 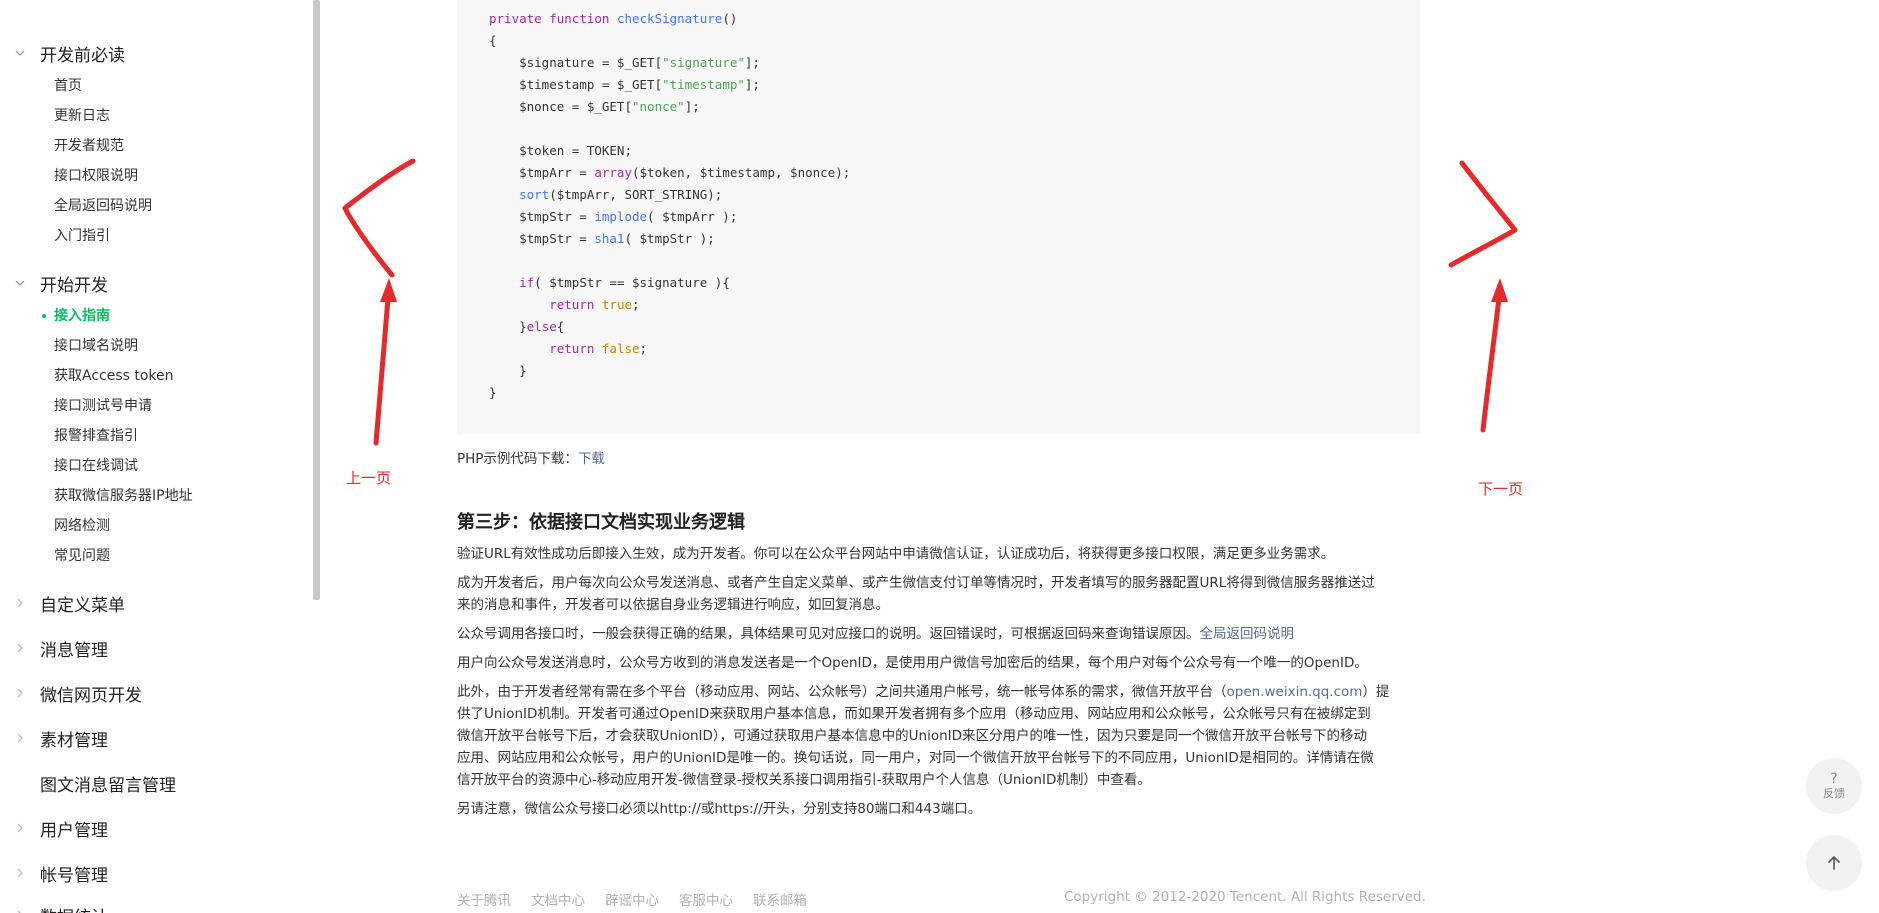 What do you see at coordinates (388, 290) in the screenshot?
I see `prev-arrow-head` at bounding box center [388, 290].